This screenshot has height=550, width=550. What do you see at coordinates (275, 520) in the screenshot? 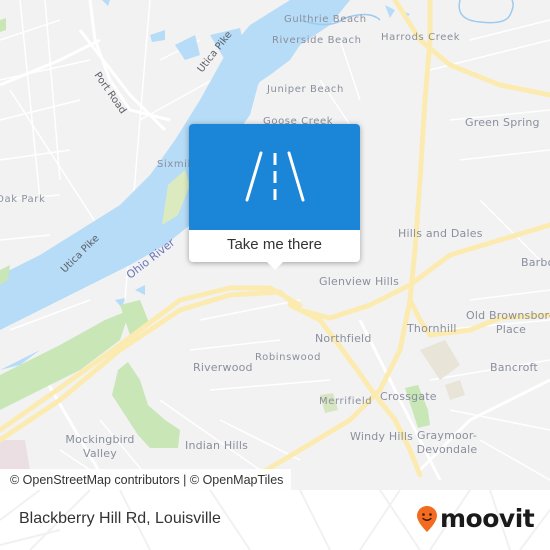
I see `footer-bar: Blackberry Hill Rd, Louisville moovit` at bounding box center [275, 520].